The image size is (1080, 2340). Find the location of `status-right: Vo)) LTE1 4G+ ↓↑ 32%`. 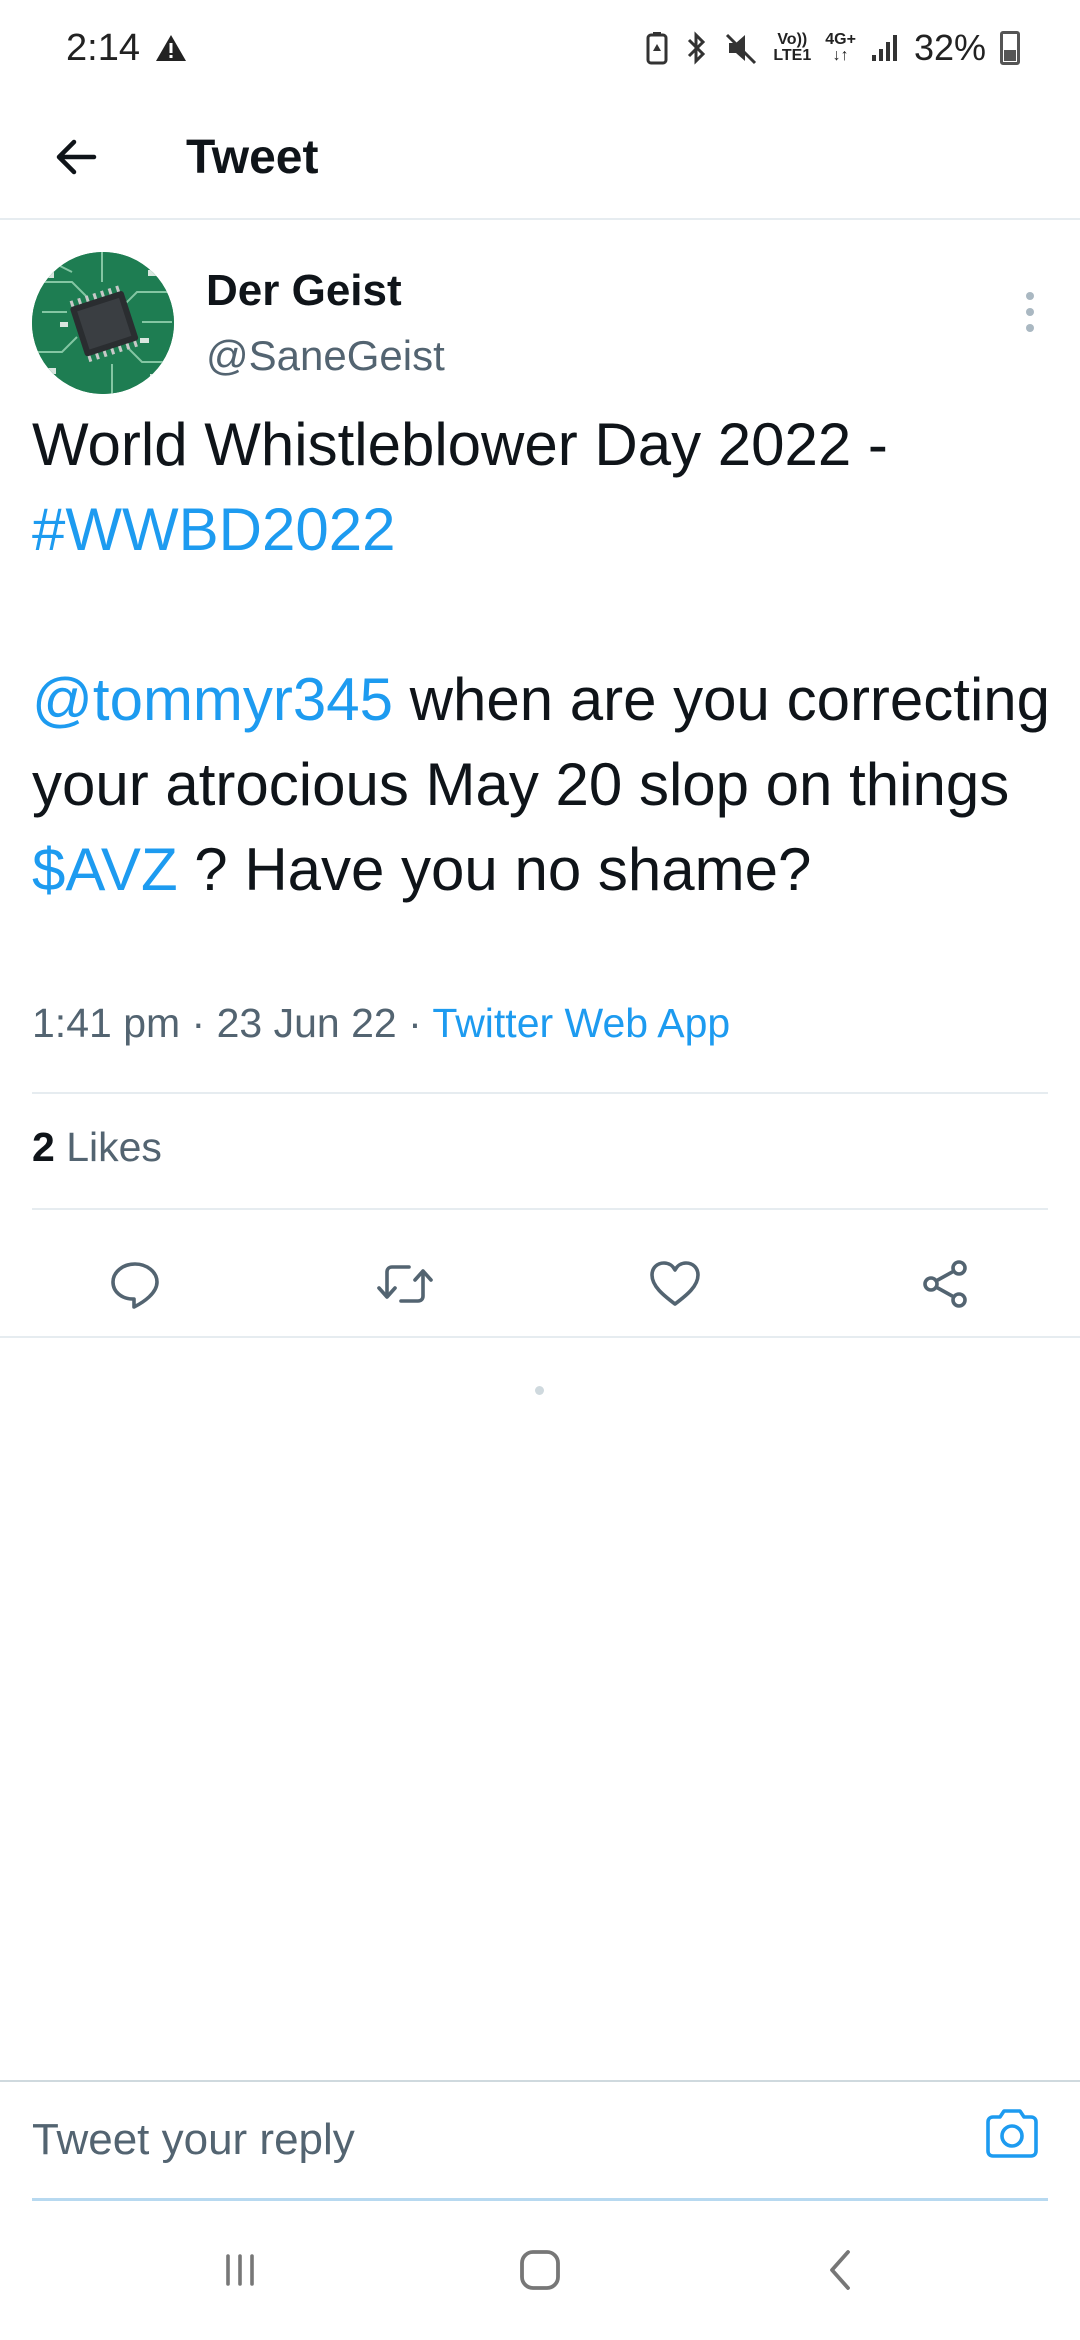

status-right: Vo)) LTE1 4G+ ↓↑ 32% is located at coordinates (832, 48).